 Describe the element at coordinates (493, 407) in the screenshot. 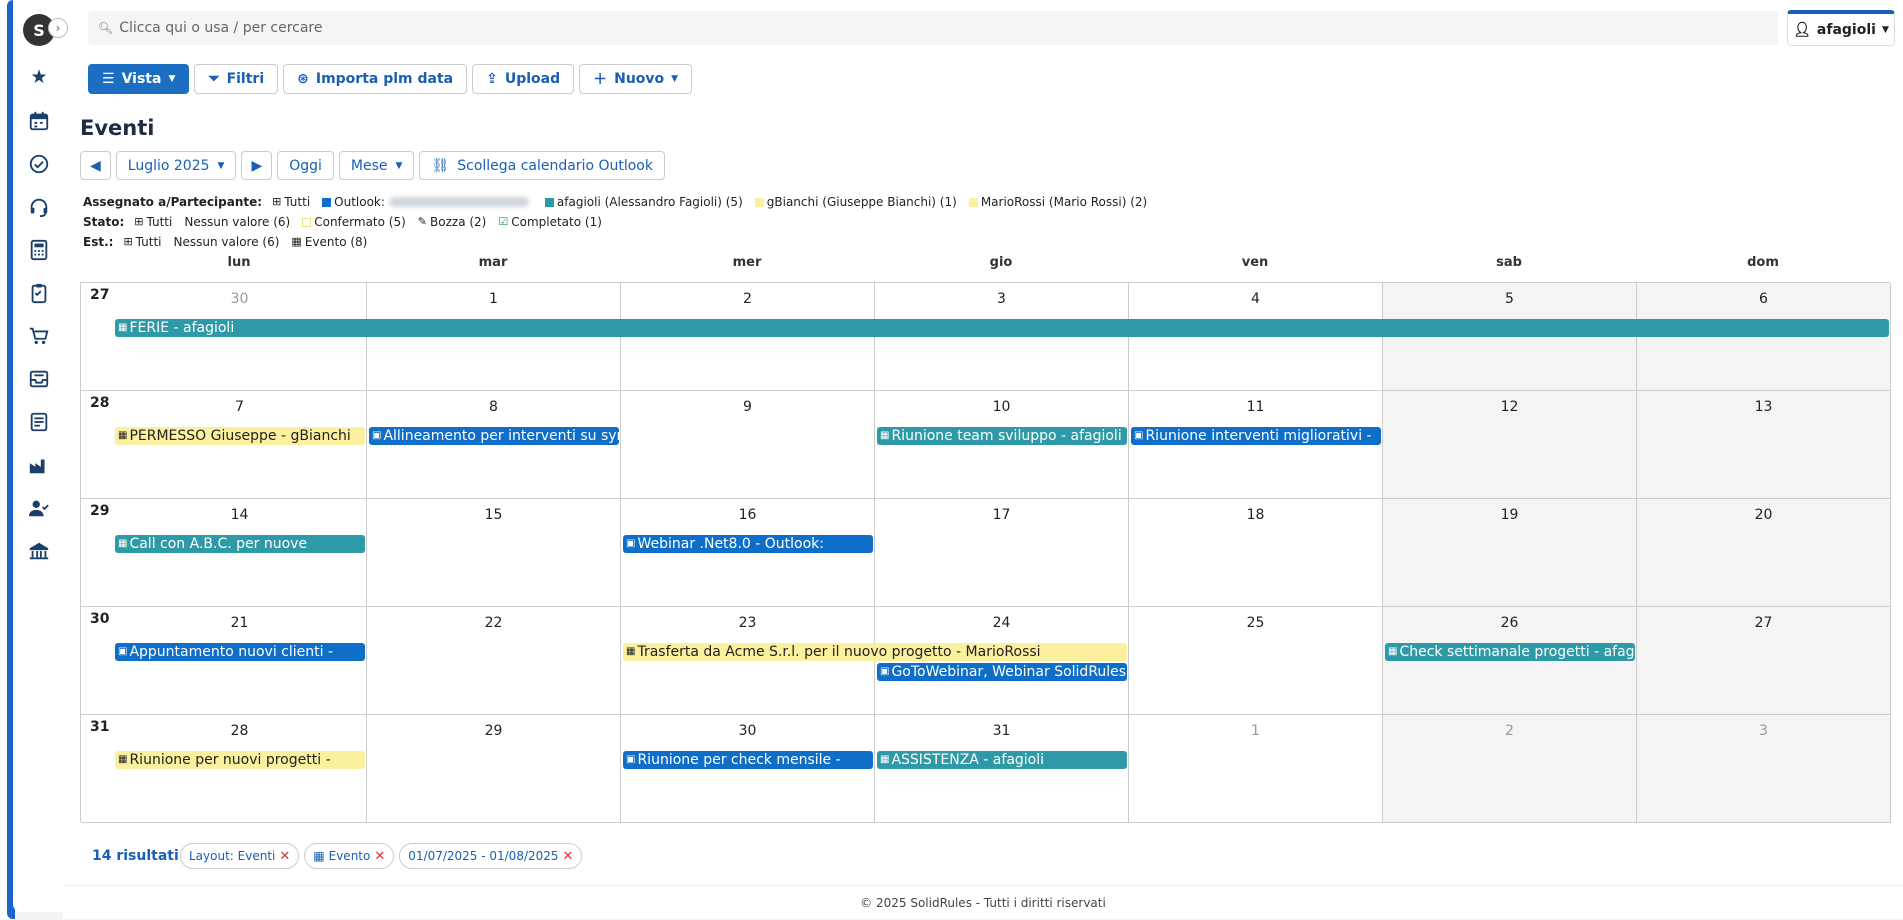

I see `day-number: 8` at that location.